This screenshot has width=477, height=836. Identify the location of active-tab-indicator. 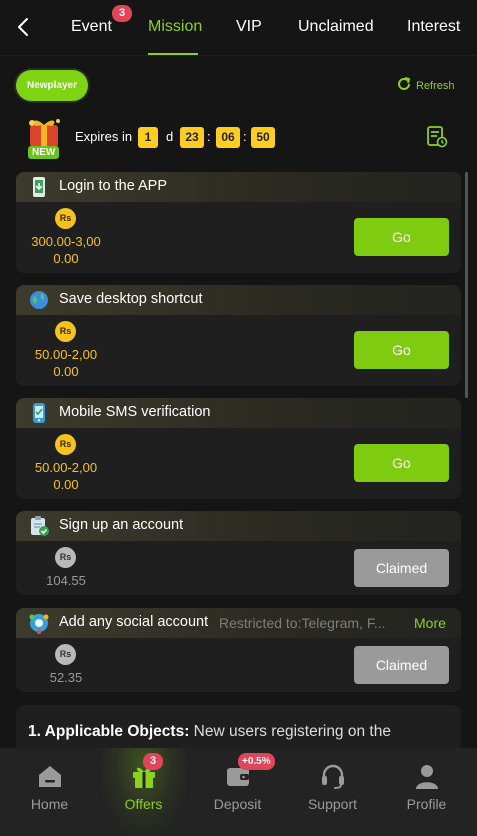
(173, 54).